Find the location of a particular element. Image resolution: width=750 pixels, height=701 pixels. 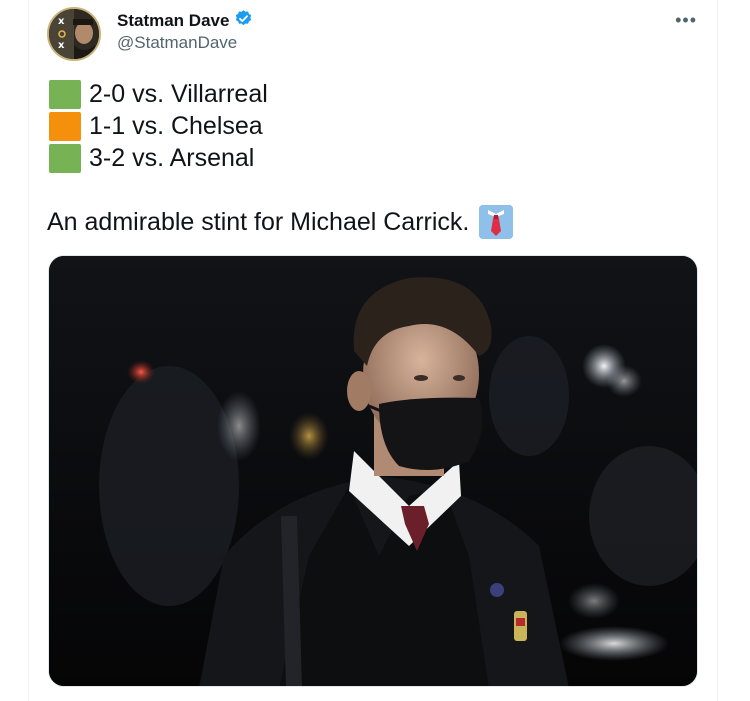

more-options-icon: ••• is located at coordinates (686, 20).